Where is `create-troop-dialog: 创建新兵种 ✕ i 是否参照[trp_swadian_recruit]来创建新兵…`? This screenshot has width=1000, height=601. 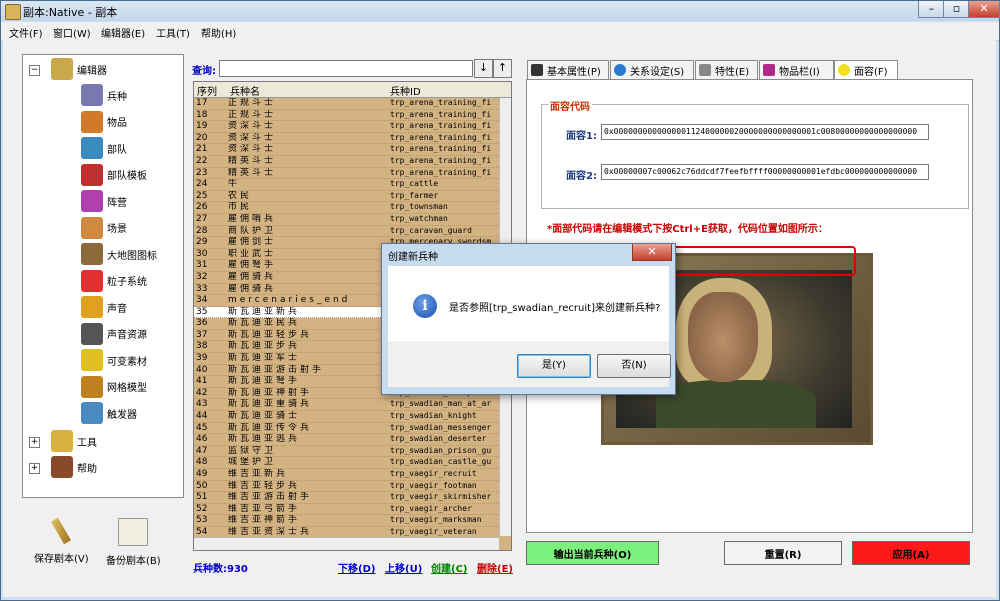 create-troop-dialog: 创建新兵种 ✕ i 是否参照[trp_swadian_recruit]来创建新兵… is located at coordinates (528, 319).